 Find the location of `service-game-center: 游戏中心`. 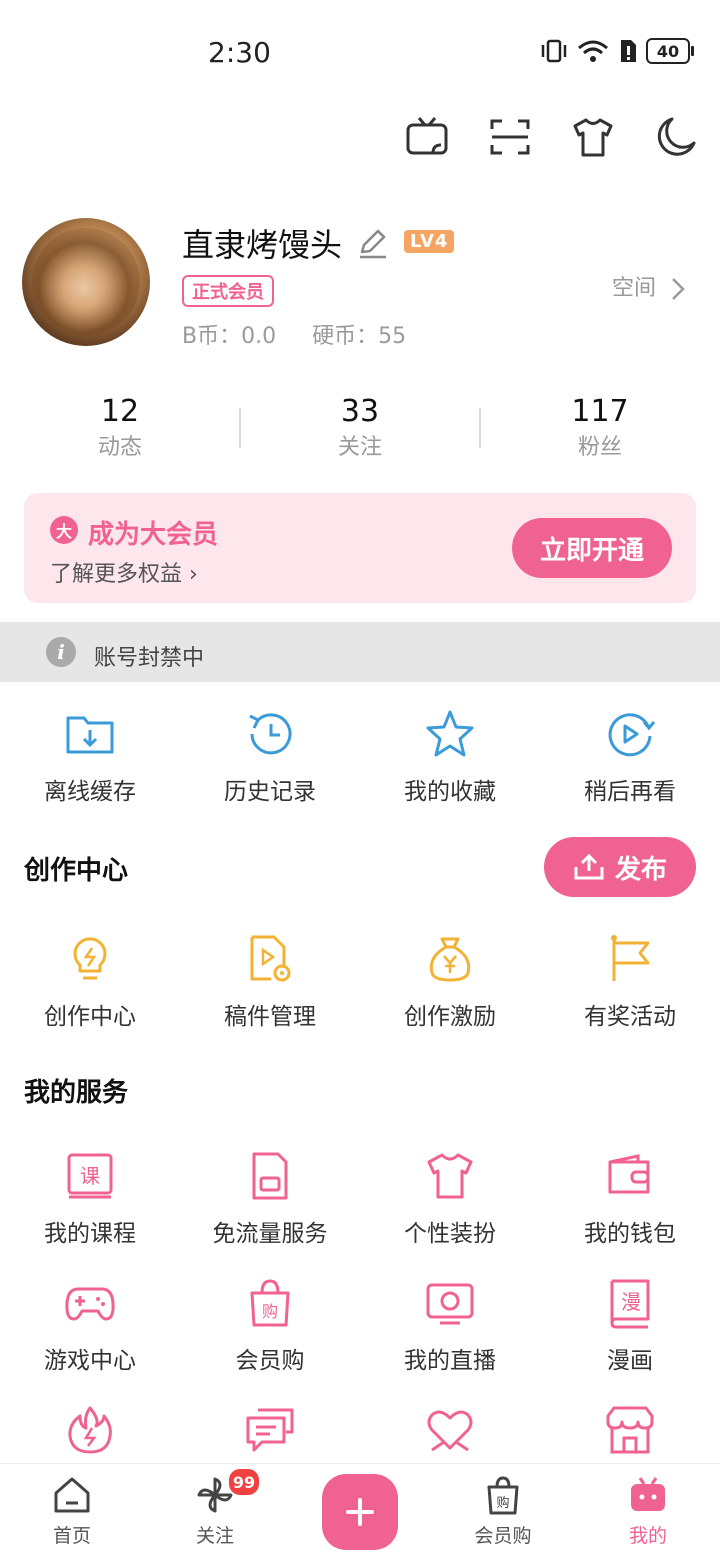

service-game-center: 游戏中心 is located at coordinates (90, 1326).